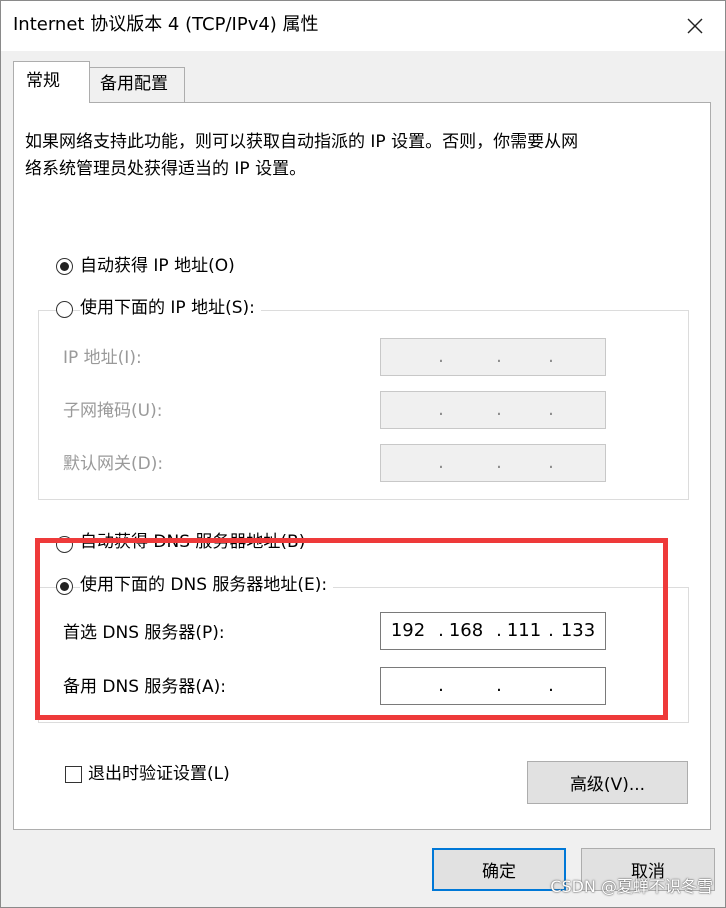 The width and height of the screenshot is (726, 908). Describe the element at coordinates (196, 542) in the screenshot. I see `label-auto-dns: 自动获得 DNS 服务器地址(B)` at that location.